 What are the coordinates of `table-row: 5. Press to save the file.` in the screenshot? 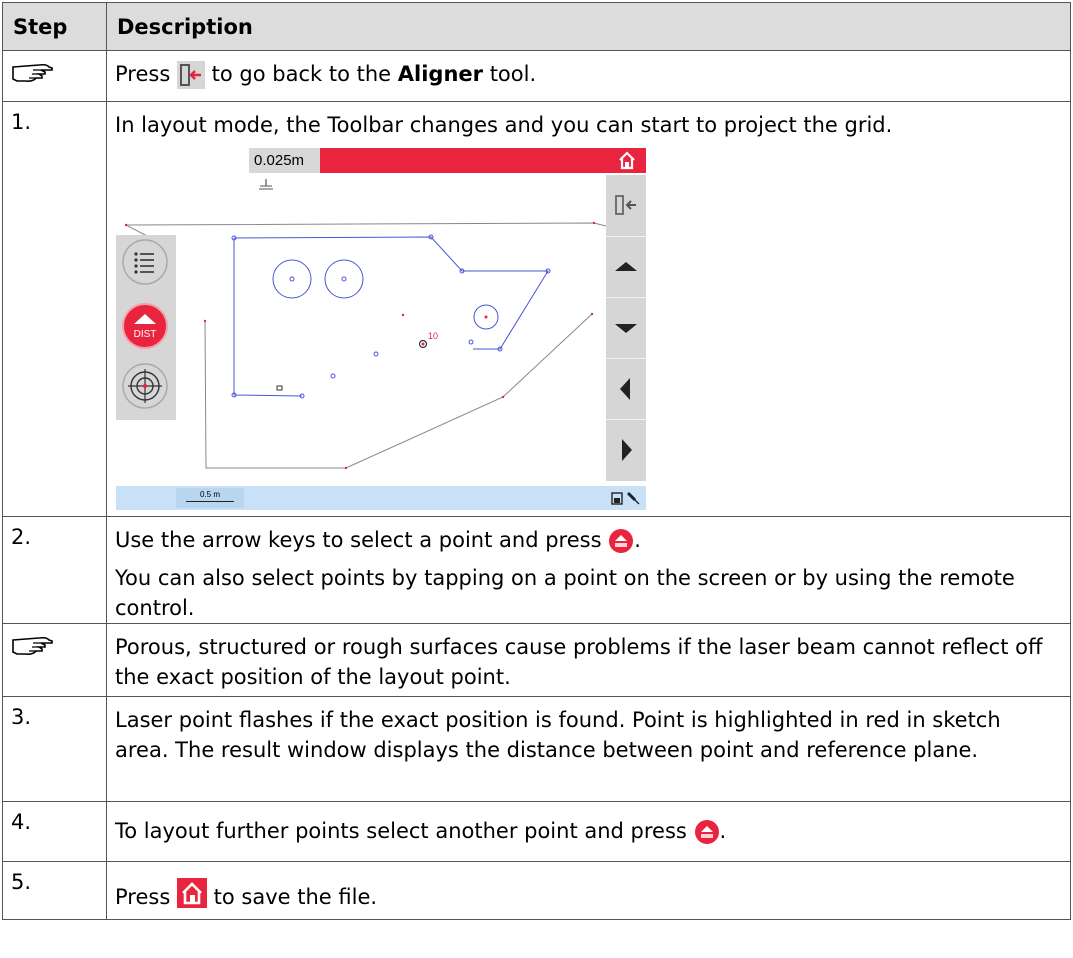 It's located at (536, 890).